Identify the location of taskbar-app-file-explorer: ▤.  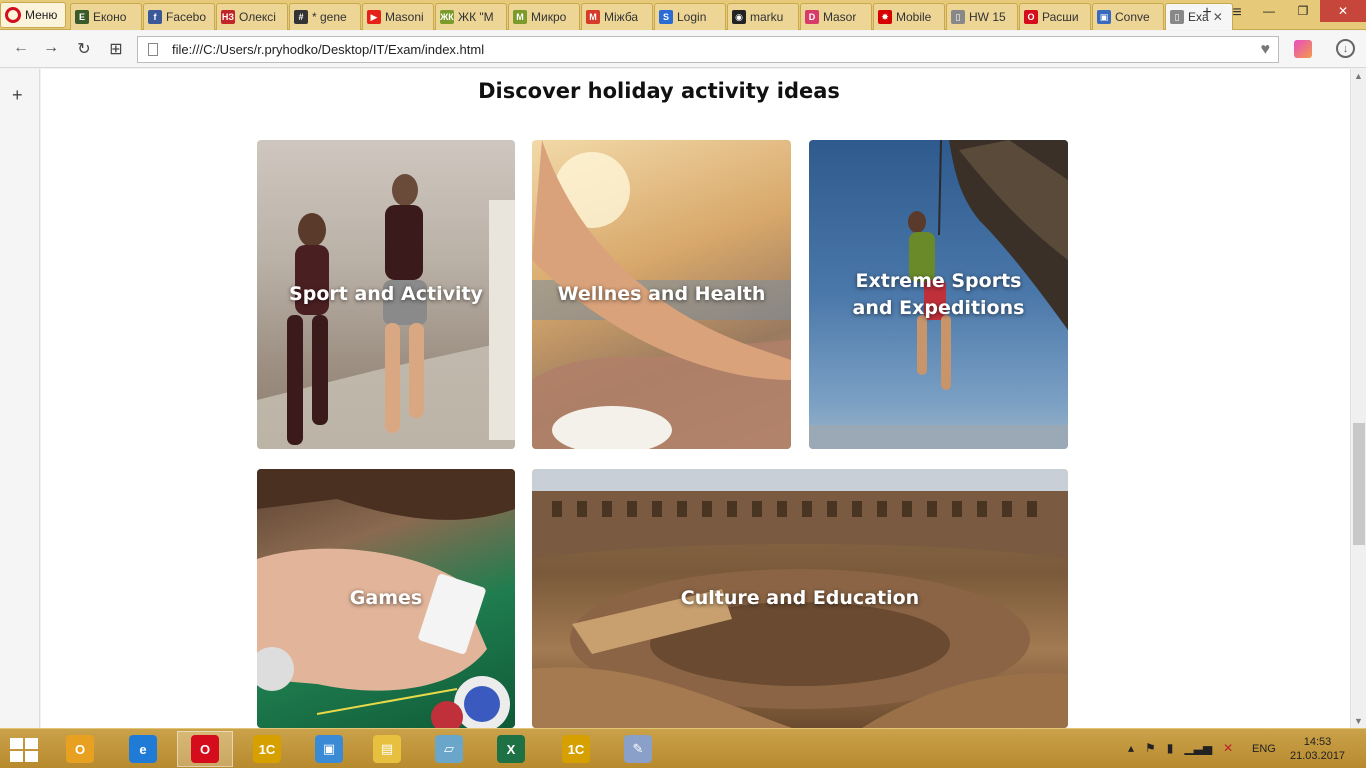
(387, 749).